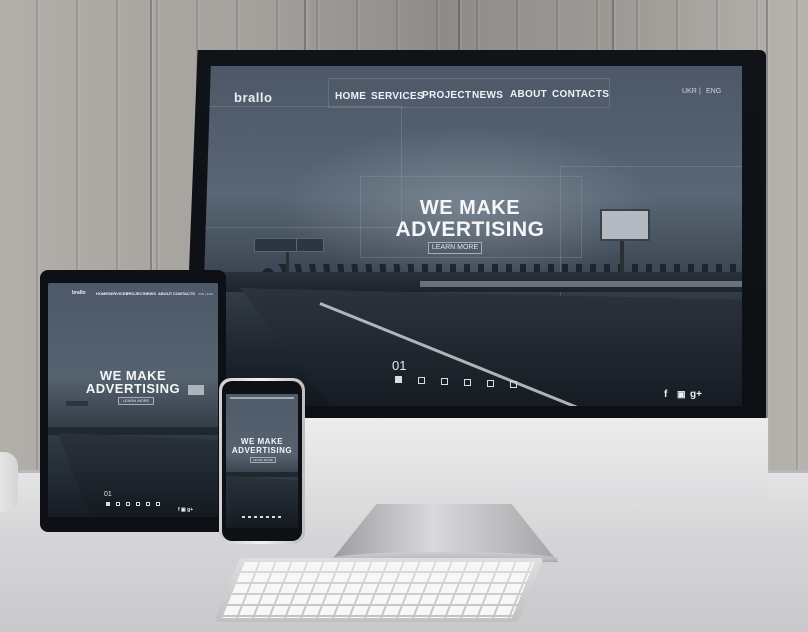 Image resolution: width=808 pixels, height=632 pixels. I want to click on phone-screen: WE MAKE ADVERTISING LEARN MORE, so click(262, 461).